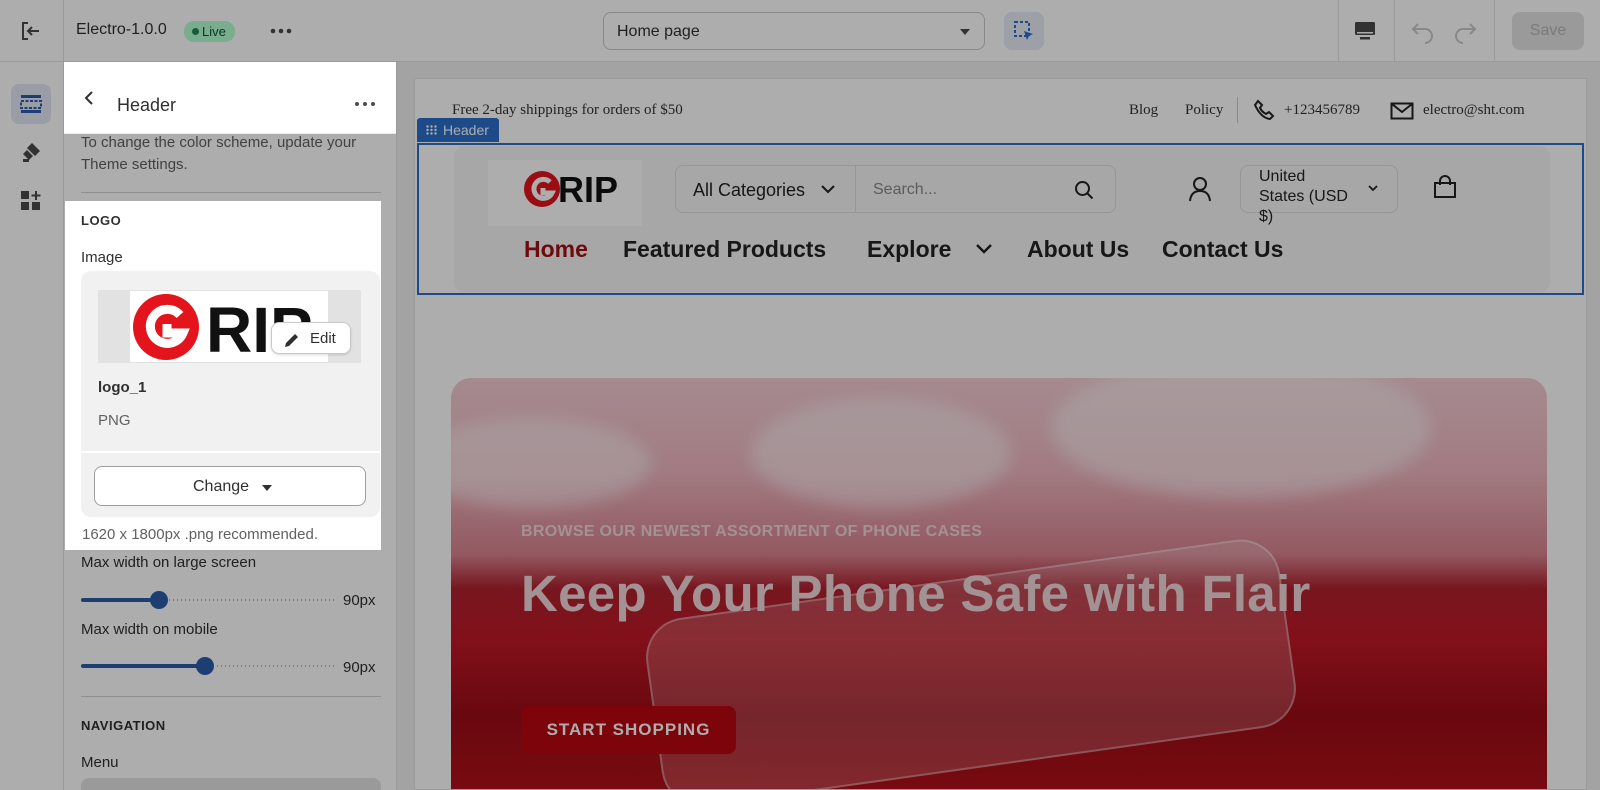 This screenshot has width=1600, height=790. What do you see at coordinates (101, 220) in the screenshot?
I see `logo-heading: LOGO` at bounding box center [101, 220].